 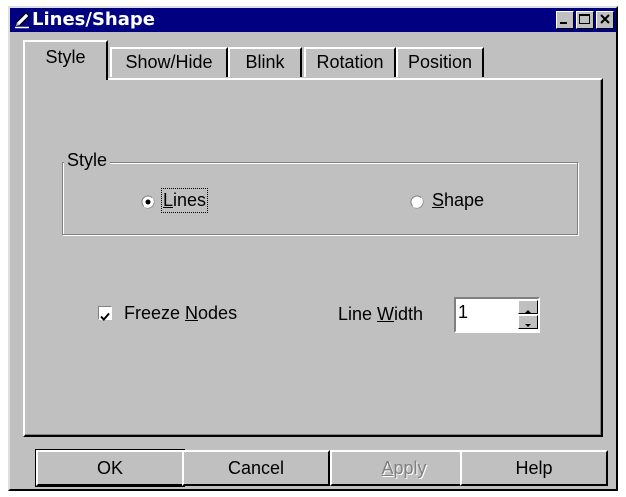 I want to click on tab-show-hide: Show/Hide, so click(x=169, y=62).